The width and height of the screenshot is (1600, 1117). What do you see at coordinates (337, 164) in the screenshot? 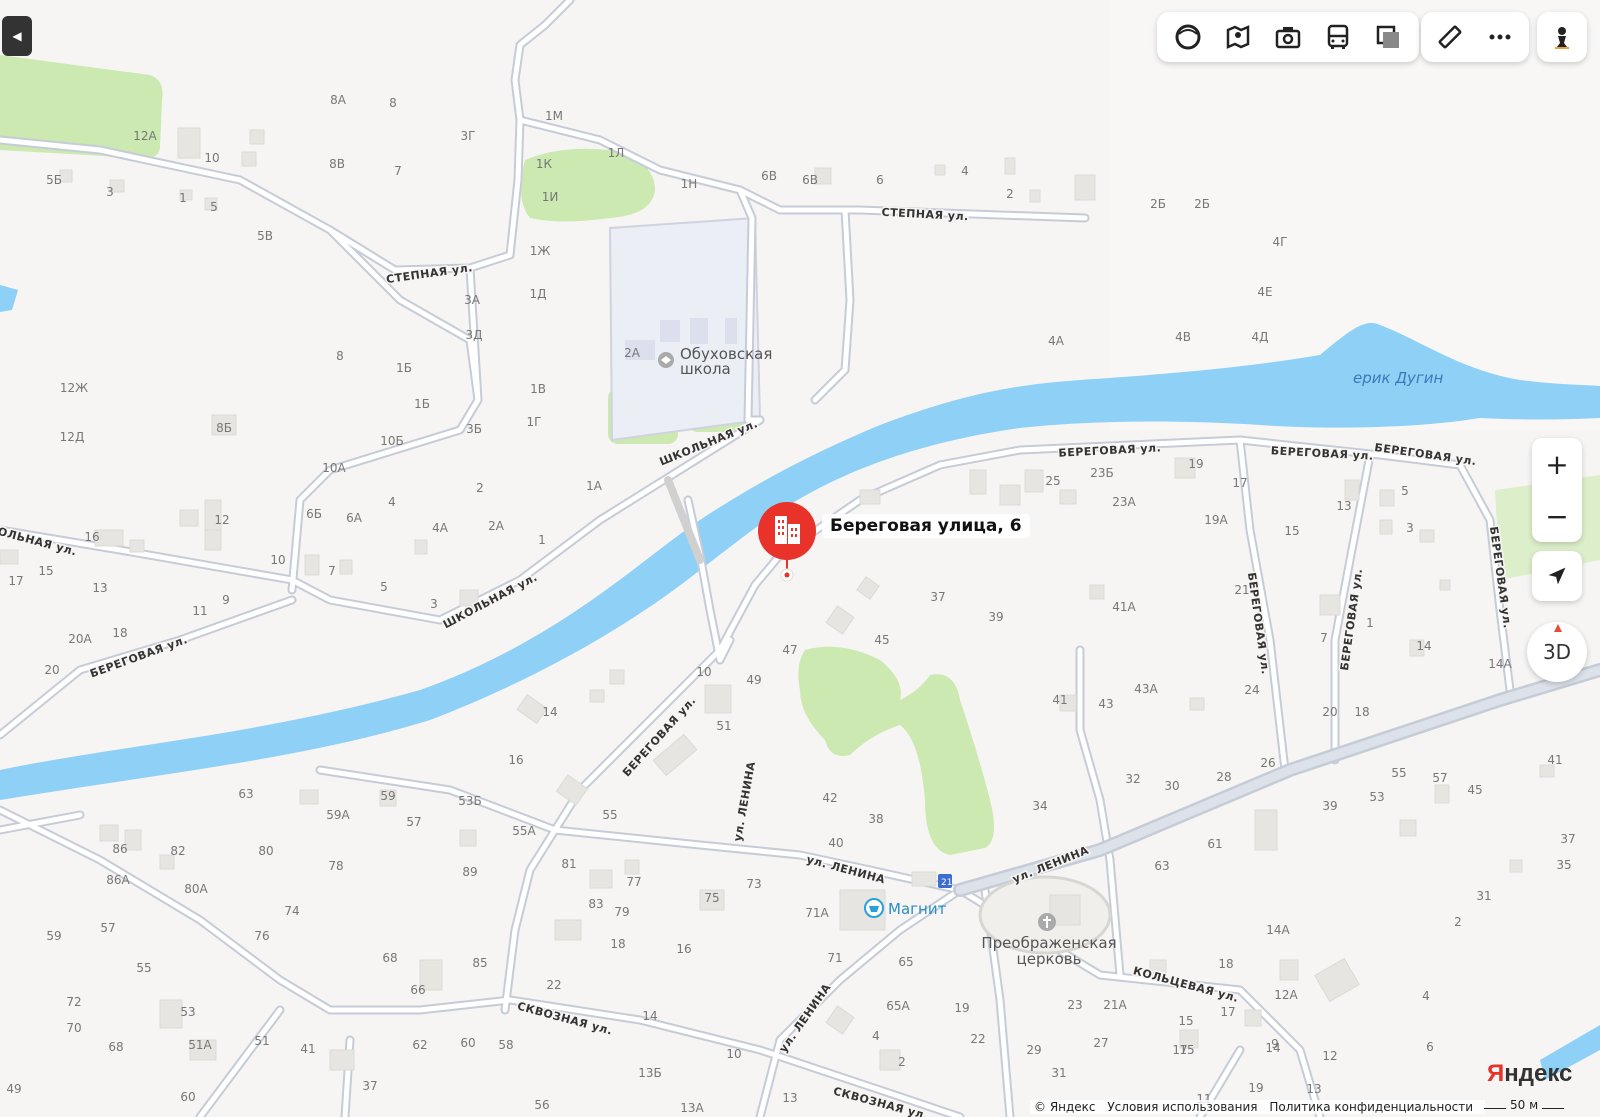
I see `house-number: 8В` at bounding box center [337, 164].